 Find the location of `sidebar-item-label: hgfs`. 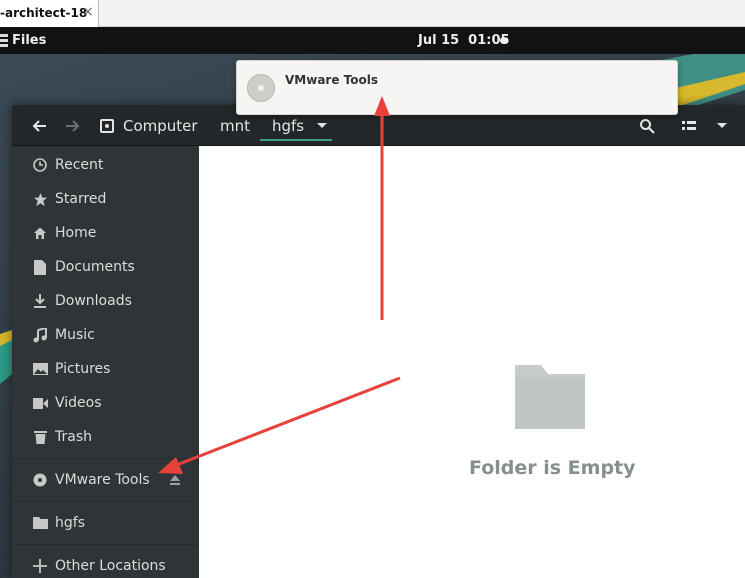

sidebar-item-label: hgfs is located at coordinates (70, 523).